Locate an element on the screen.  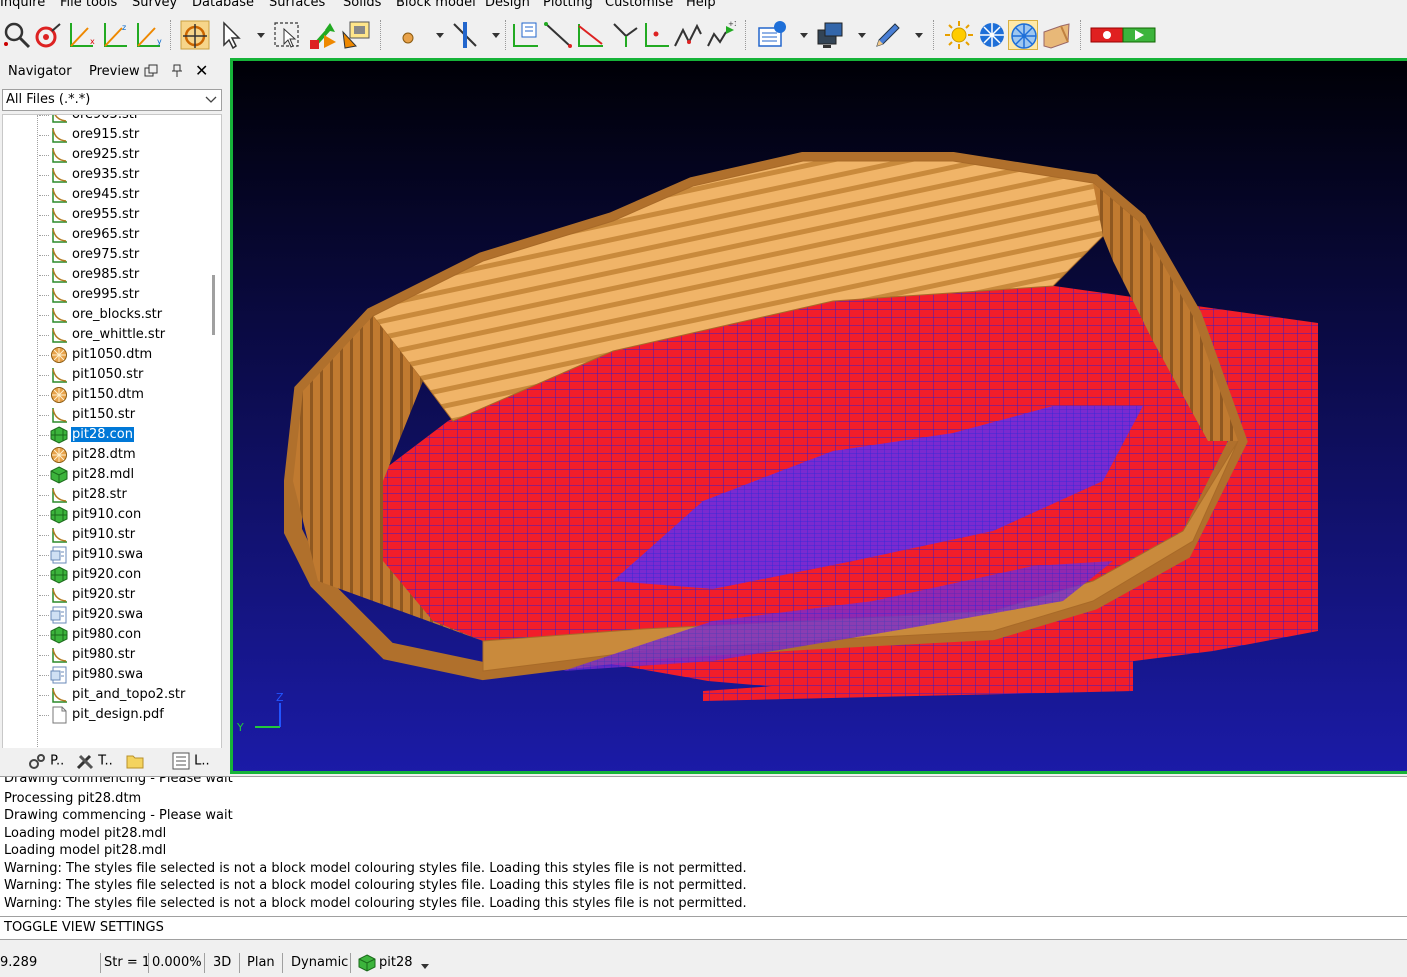
tab-folders is located at coordinates (135, 763).